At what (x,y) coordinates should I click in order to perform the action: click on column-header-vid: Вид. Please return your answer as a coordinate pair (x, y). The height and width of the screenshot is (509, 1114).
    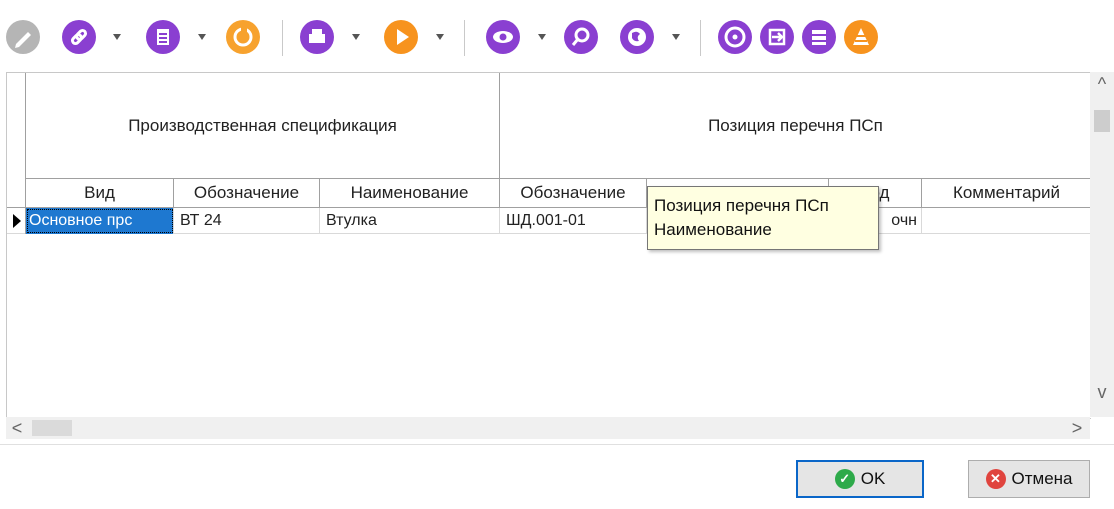
    Looking at the image, I should click on (100, 193).